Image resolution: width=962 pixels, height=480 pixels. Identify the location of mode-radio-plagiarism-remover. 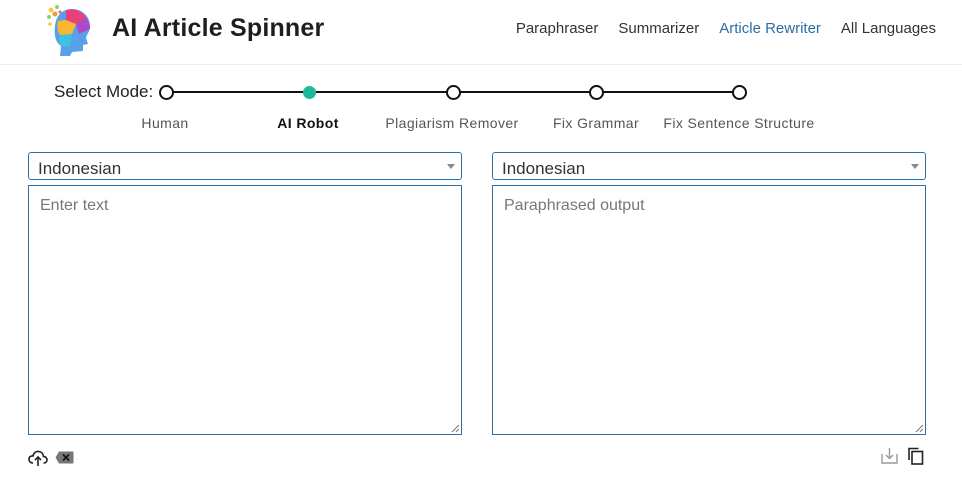
(453, 92).